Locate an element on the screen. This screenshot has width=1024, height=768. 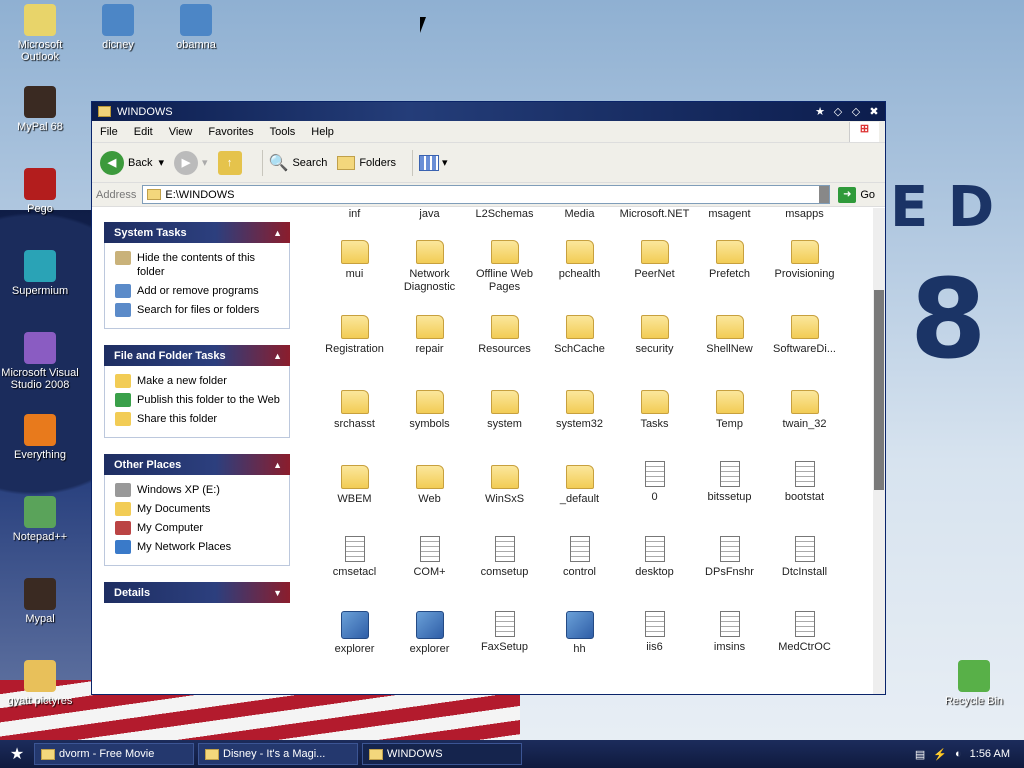
search-icon: ◐ is located at coordinates (958, 754).